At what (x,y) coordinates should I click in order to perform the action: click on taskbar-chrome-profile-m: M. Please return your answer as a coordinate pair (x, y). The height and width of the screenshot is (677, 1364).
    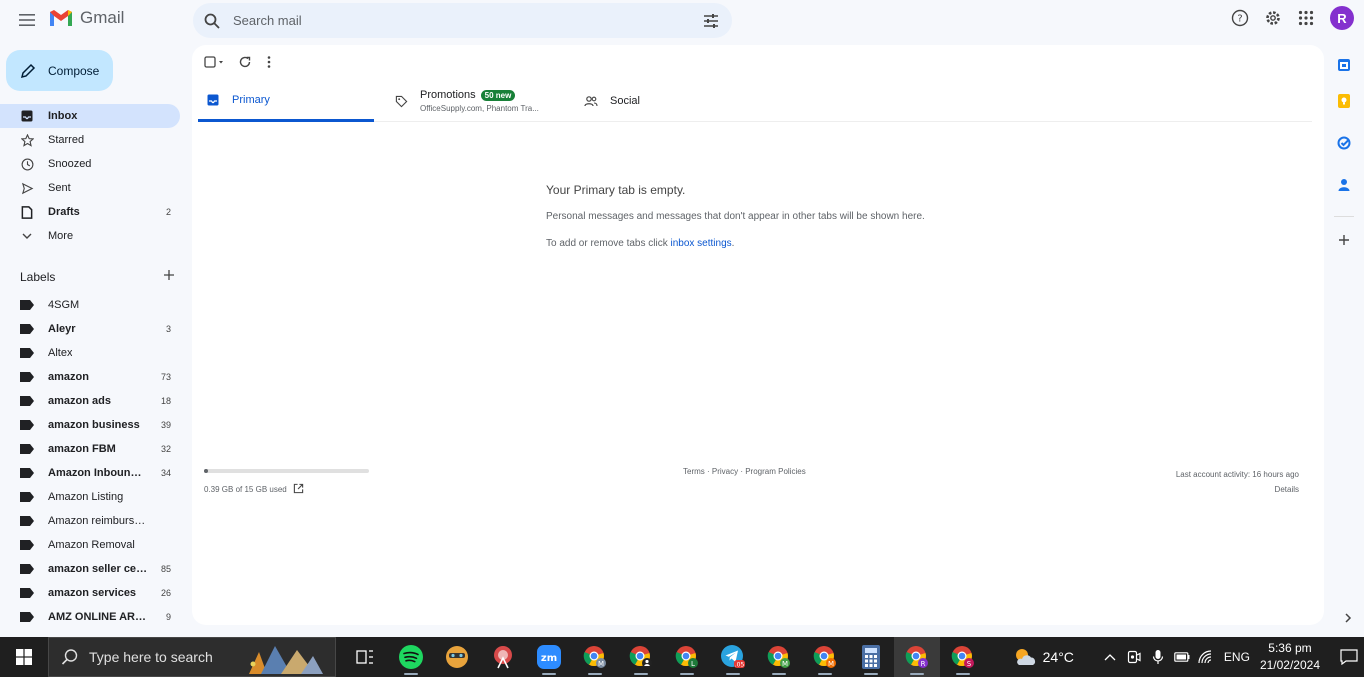
    Looking at the image, I should click on (595, 657).